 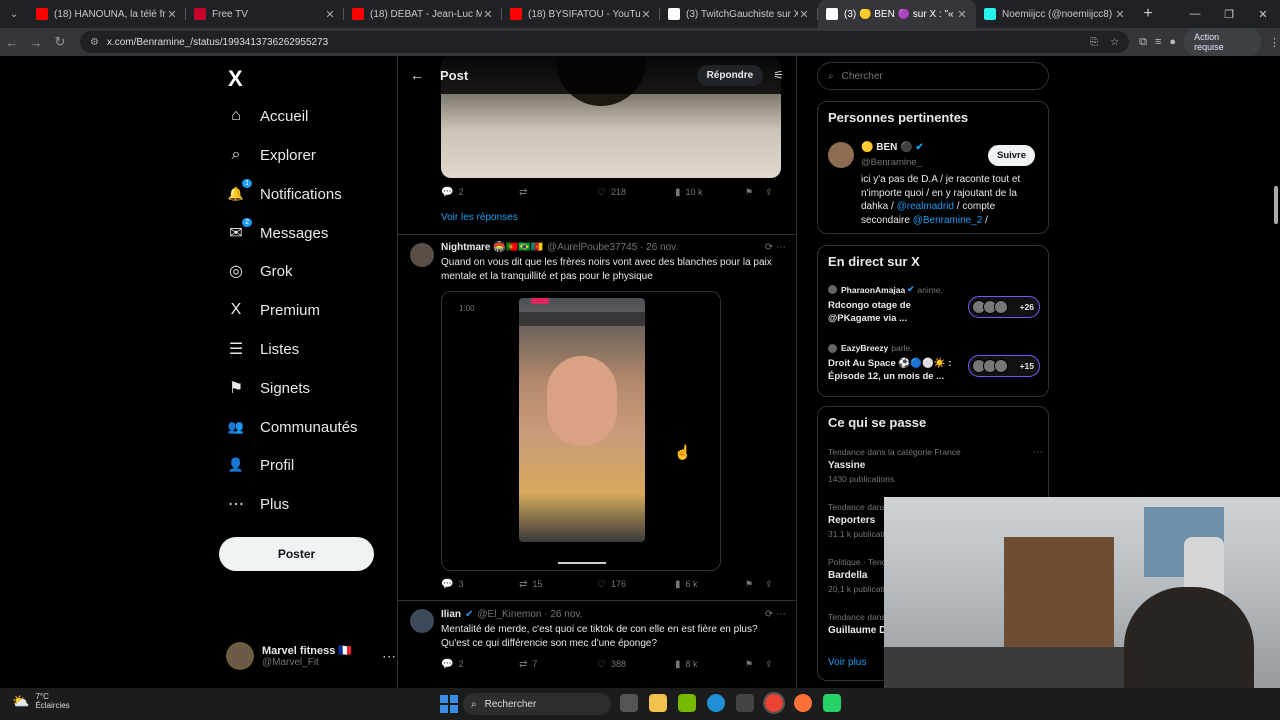 What do you see at coordinates (687, 703) in the screenshot?
I see `nvidia-icon` at bounding box center [687, 703].